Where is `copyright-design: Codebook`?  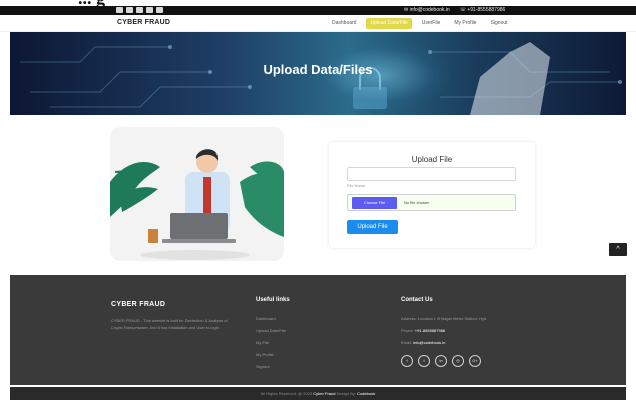 copyright-design: Codebook is located at coordinates (366, 393).